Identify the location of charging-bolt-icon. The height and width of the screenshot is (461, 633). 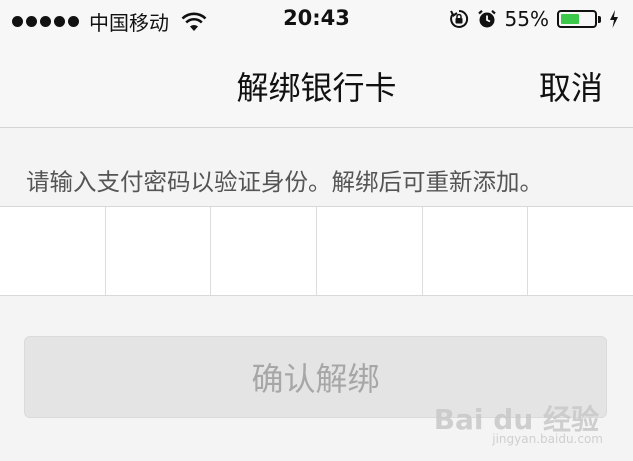
(614, 19).